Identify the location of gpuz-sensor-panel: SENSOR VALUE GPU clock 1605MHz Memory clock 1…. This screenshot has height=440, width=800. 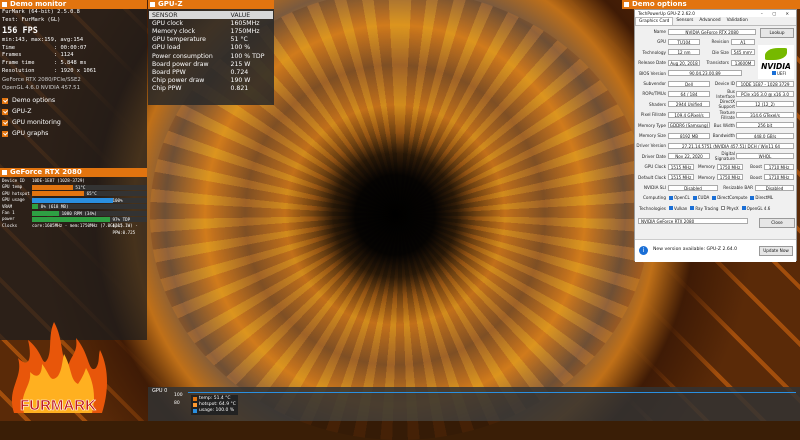
(211, 57).